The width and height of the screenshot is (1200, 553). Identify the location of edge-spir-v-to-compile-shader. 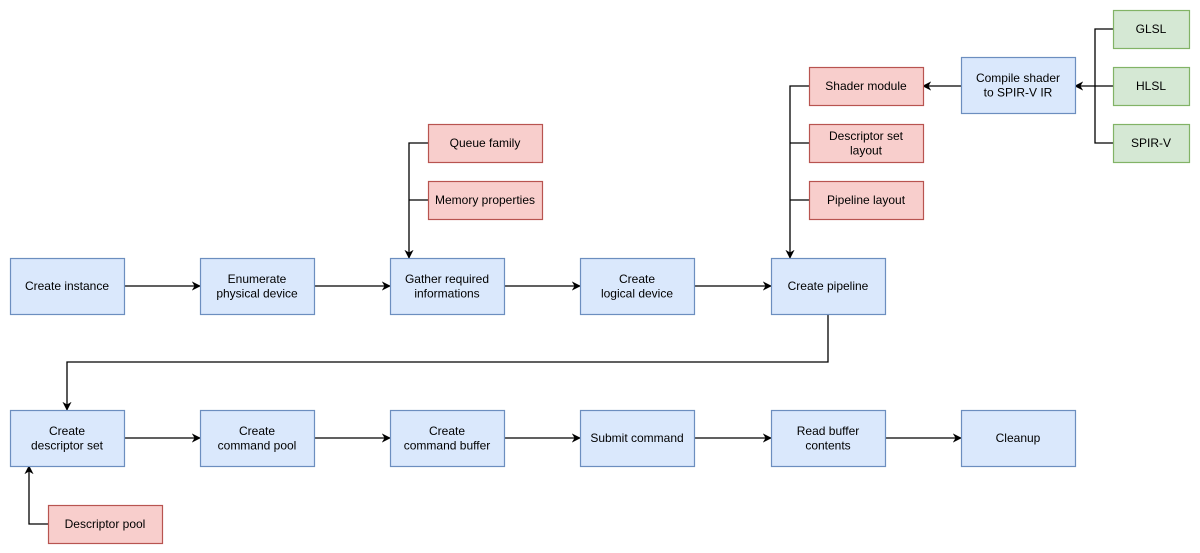
(1103, 115).